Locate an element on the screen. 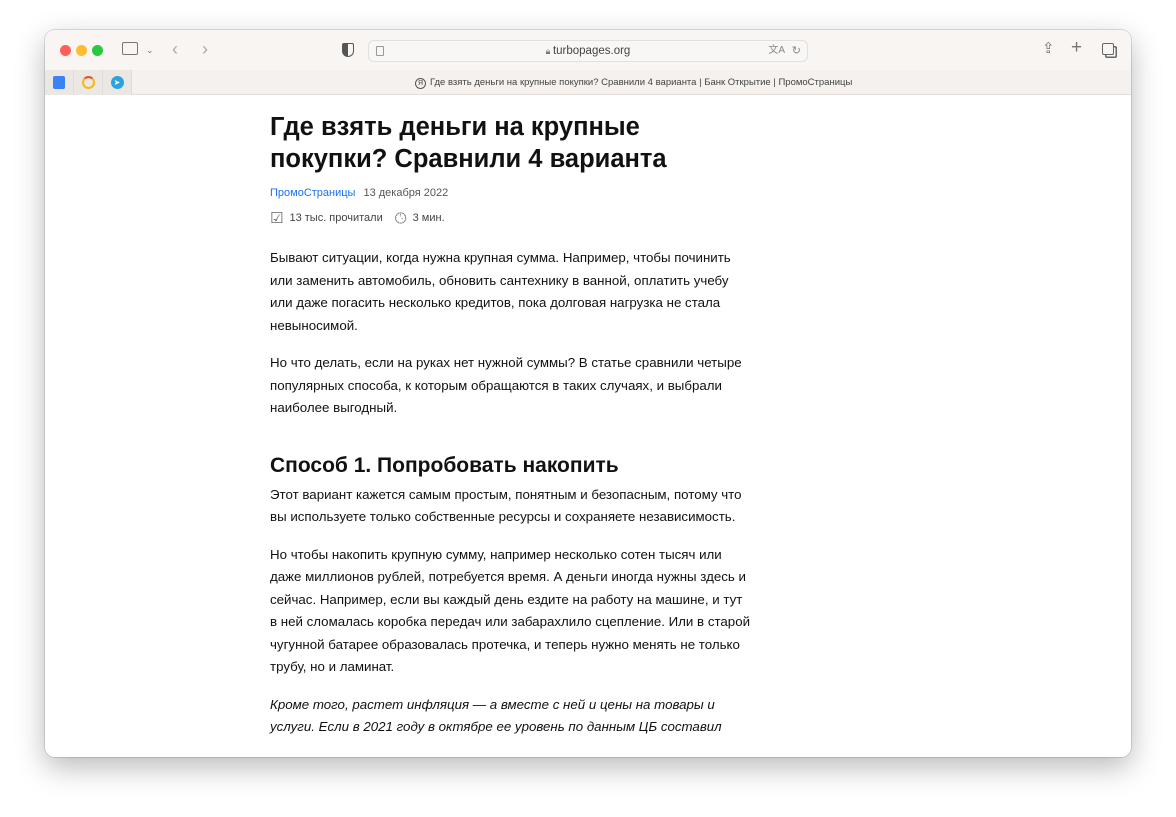  clock-icon: 🕓︎ is located at coordinates (400, 218).